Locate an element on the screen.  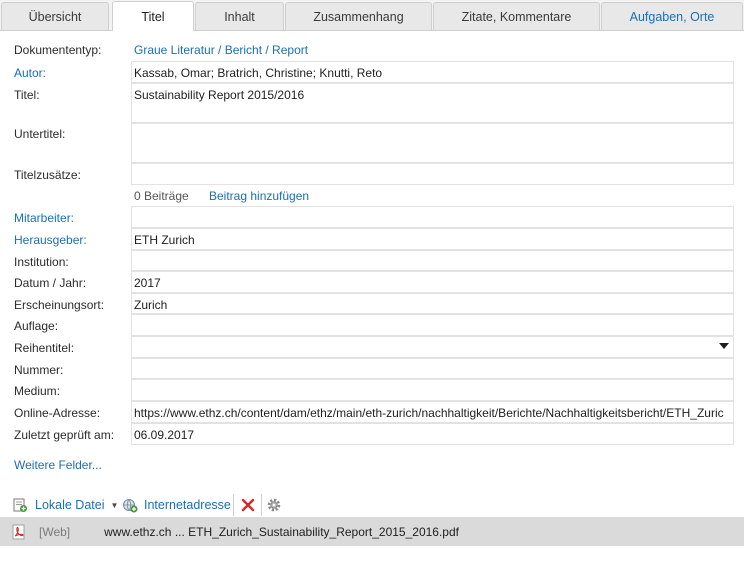
dokumententyp-label: Dokumententyp: is located at coordinates (58, 50).